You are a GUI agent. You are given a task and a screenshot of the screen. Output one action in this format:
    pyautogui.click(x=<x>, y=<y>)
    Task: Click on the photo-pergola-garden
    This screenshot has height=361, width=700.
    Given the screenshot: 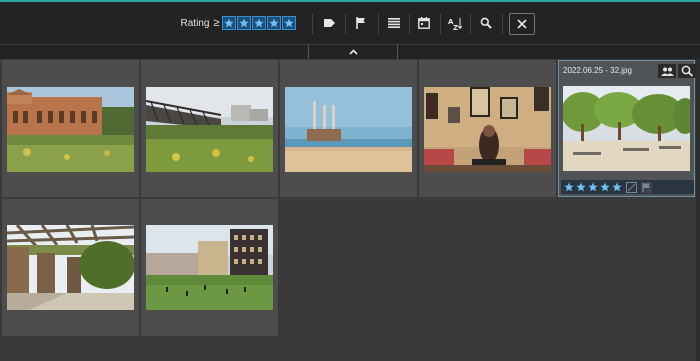 What is the action you would take?
    pyautogui.click(x=70, y=267)
    